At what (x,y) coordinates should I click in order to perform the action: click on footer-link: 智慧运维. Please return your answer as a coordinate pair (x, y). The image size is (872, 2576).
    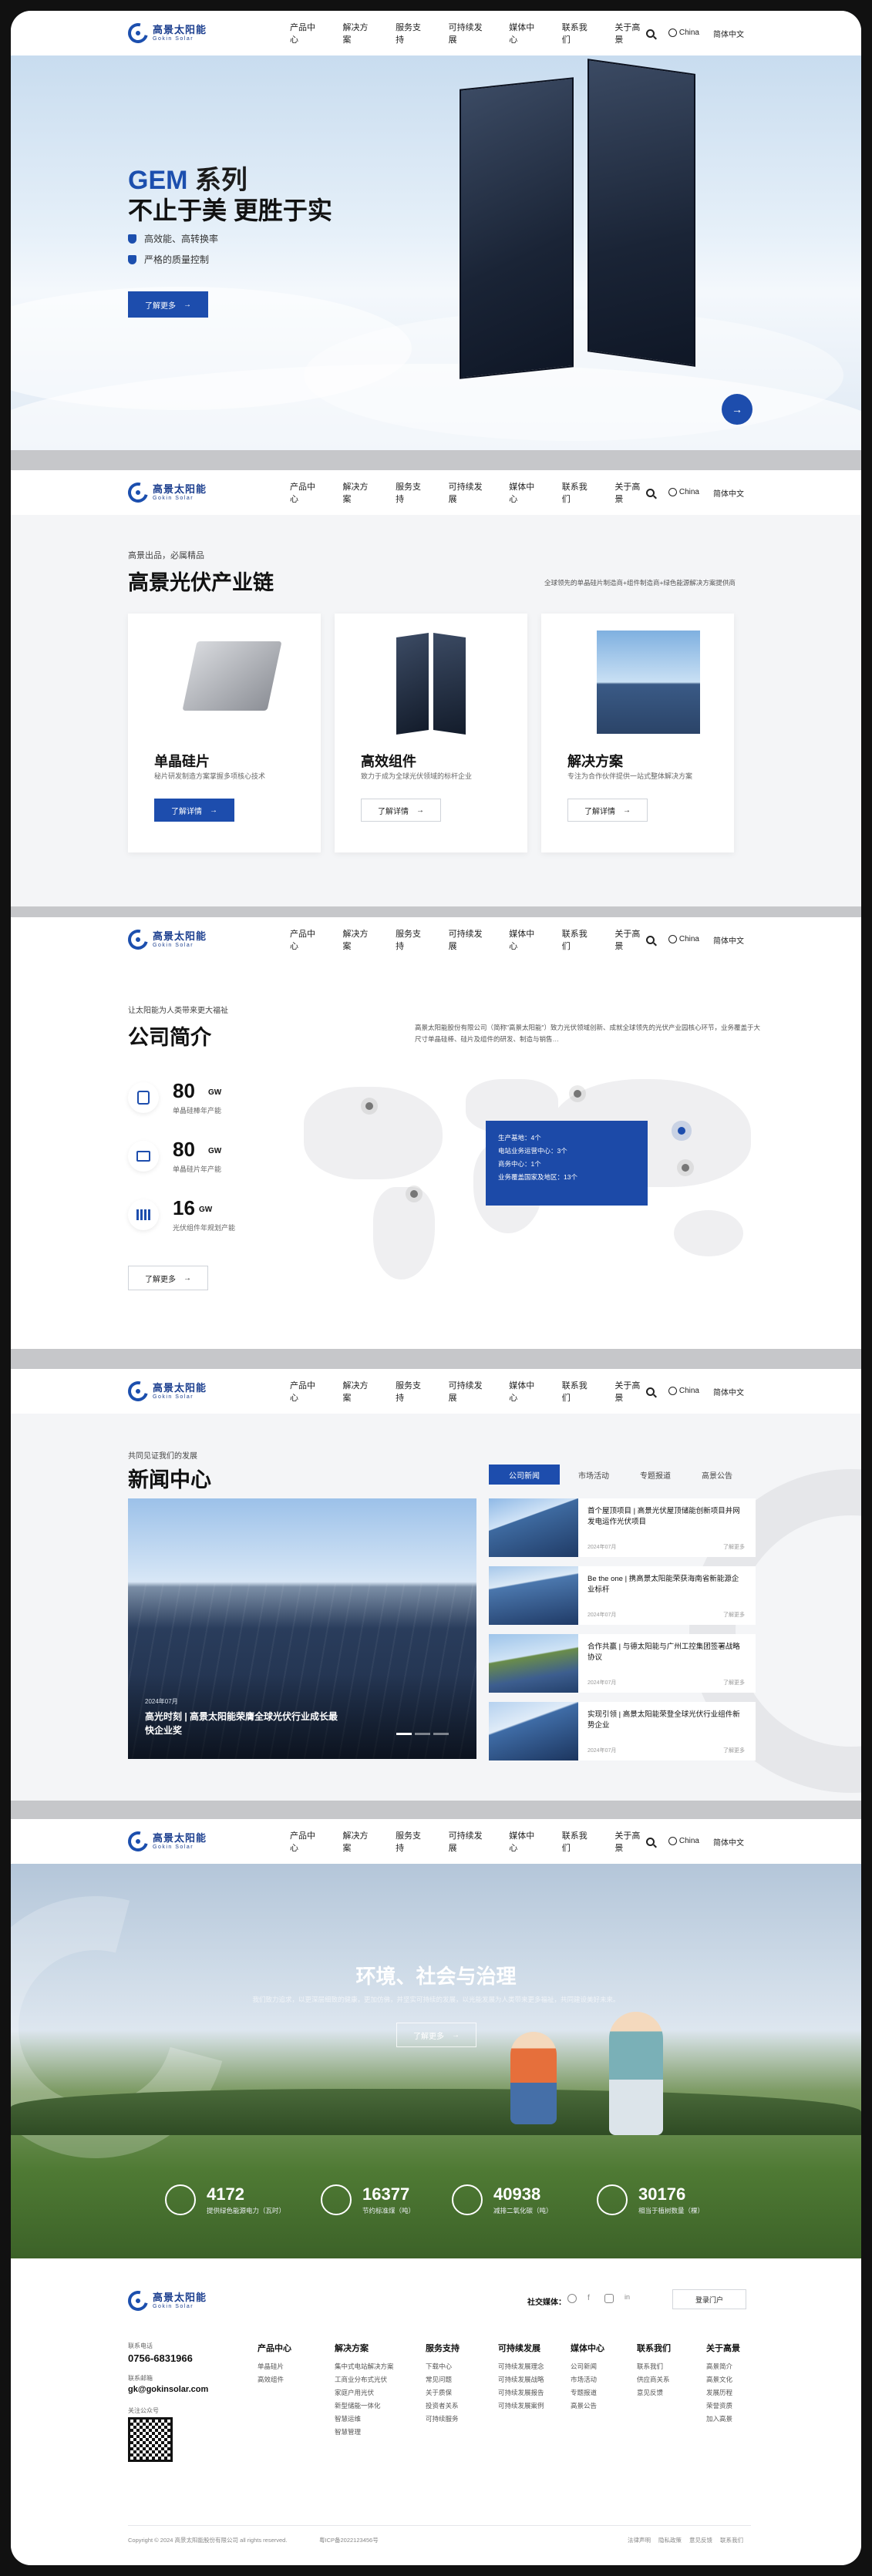
    Looking at the image, I should click on (348, 2418).